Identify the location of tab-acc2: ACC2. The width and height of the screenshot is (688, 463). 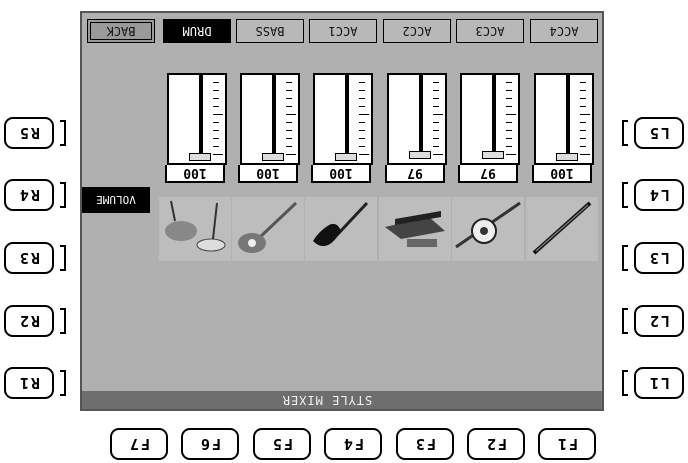
(417, 31).